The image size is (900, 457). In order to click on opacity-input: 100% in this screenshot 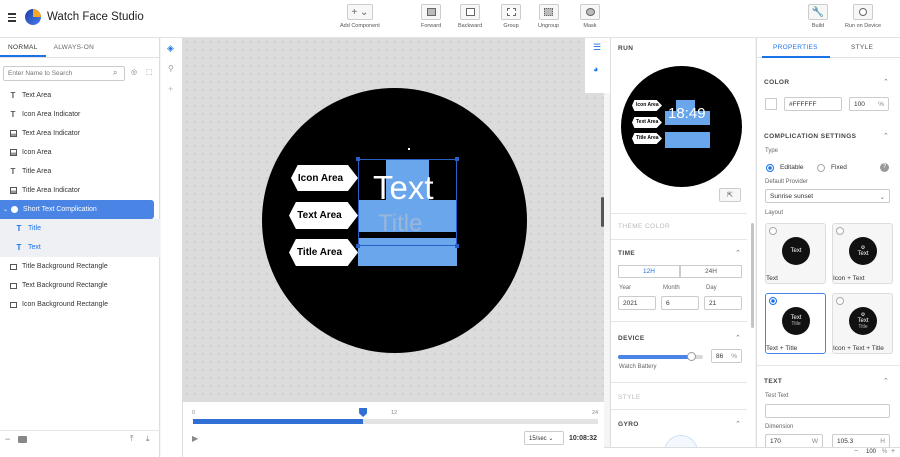, I will do `click(869, 104)`.